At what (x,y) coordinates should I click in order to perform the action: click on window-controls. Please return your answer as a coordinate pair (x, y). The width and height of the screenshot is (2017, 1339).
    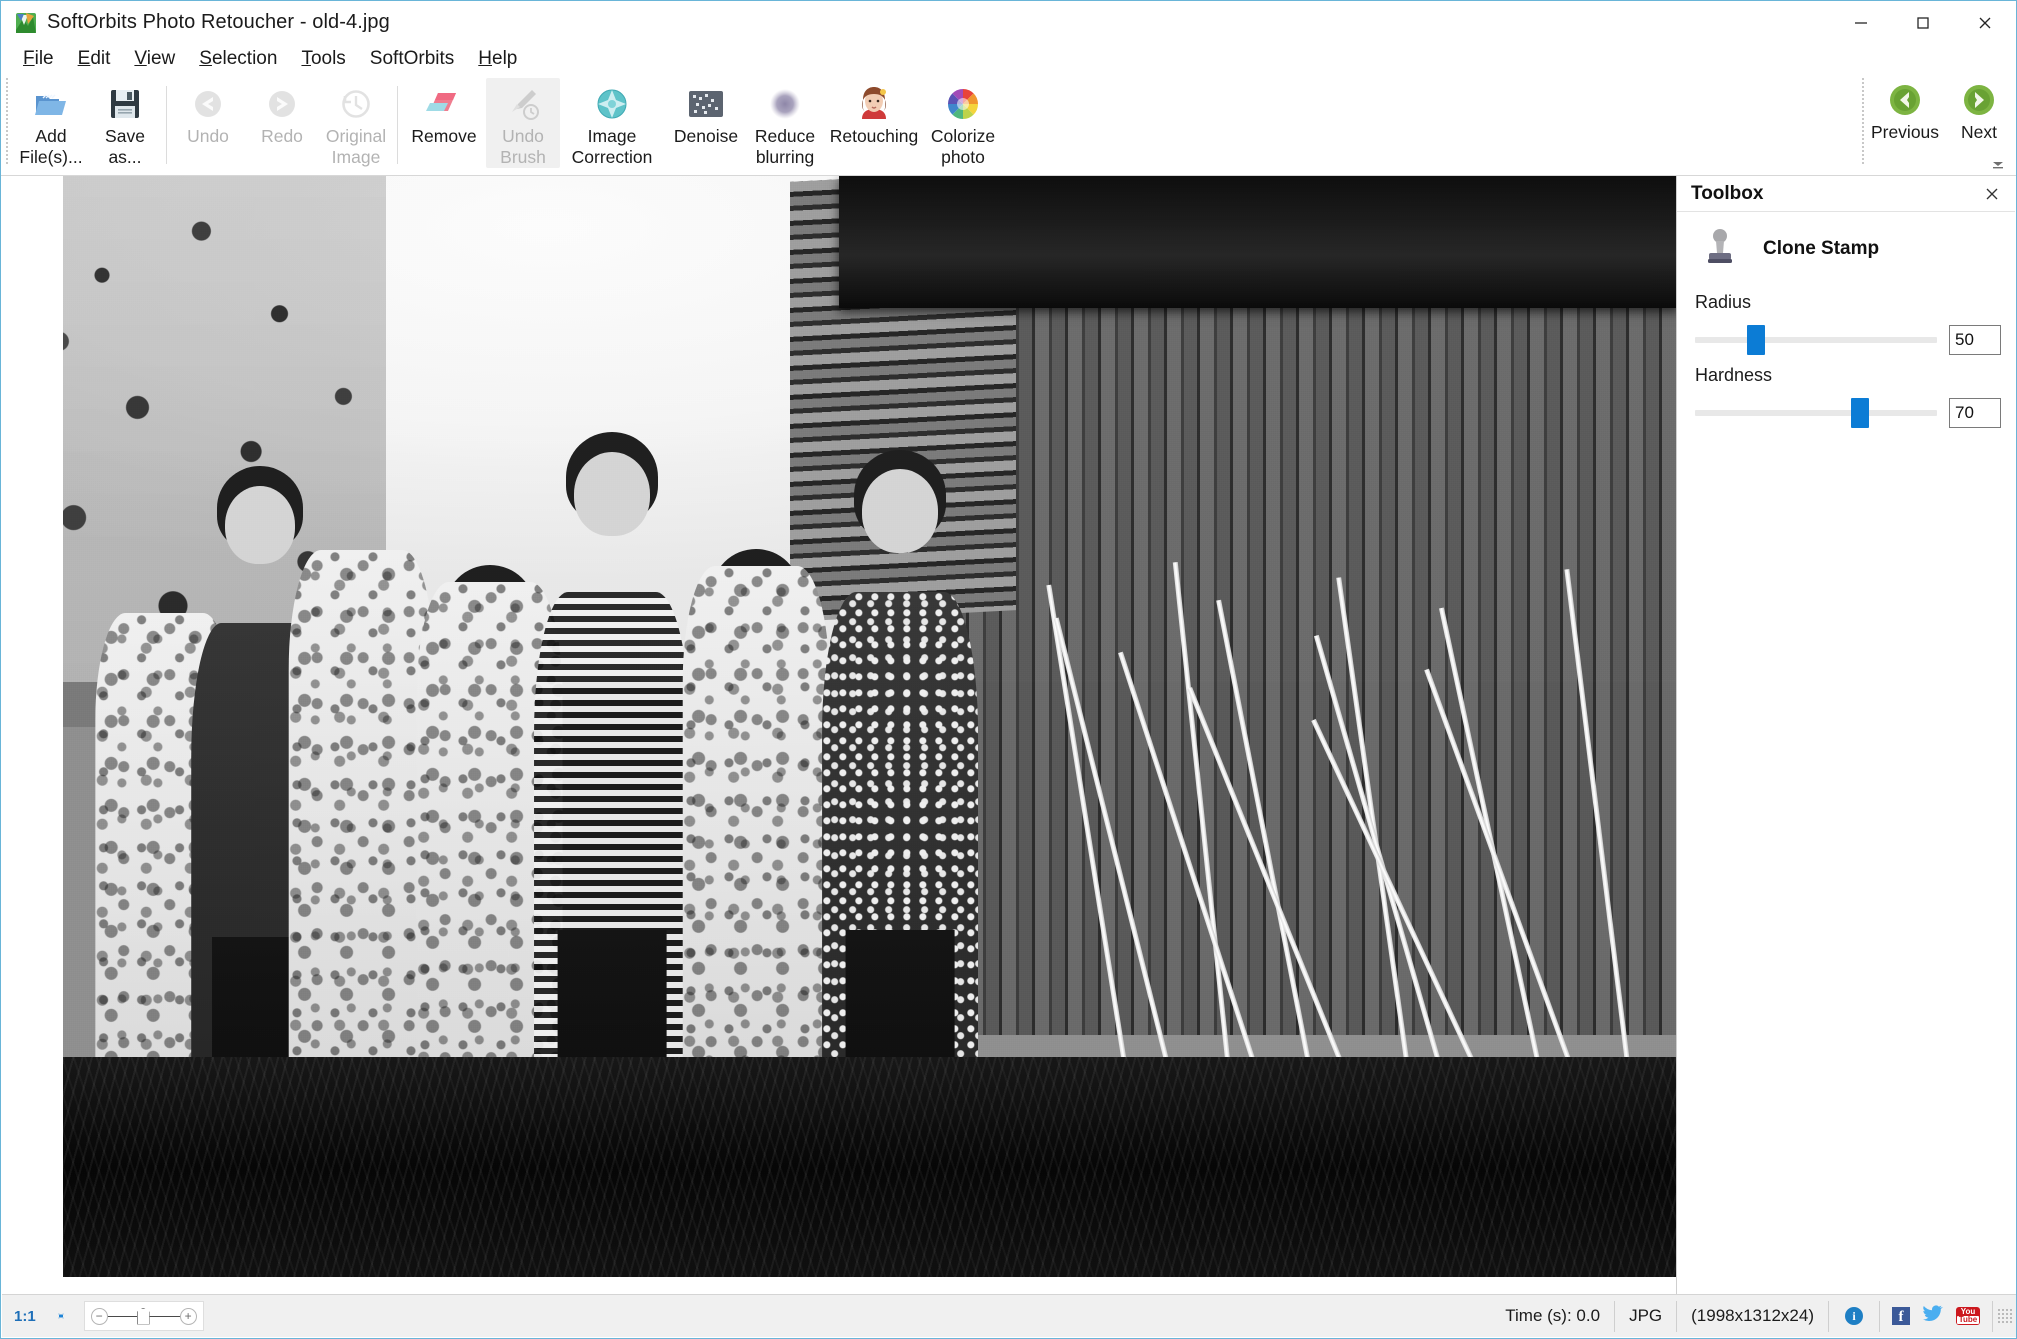
    Looking at the image, I should click on (1923, 22).